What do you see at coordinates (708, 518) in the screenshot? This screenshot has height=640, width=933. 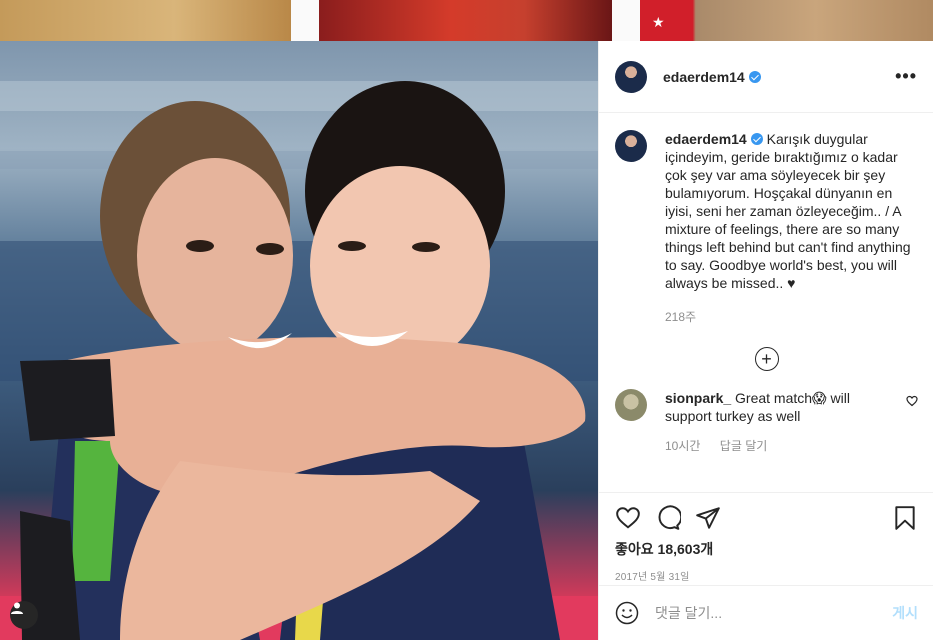 I see `share-icon` at bounding box center [708, 518].